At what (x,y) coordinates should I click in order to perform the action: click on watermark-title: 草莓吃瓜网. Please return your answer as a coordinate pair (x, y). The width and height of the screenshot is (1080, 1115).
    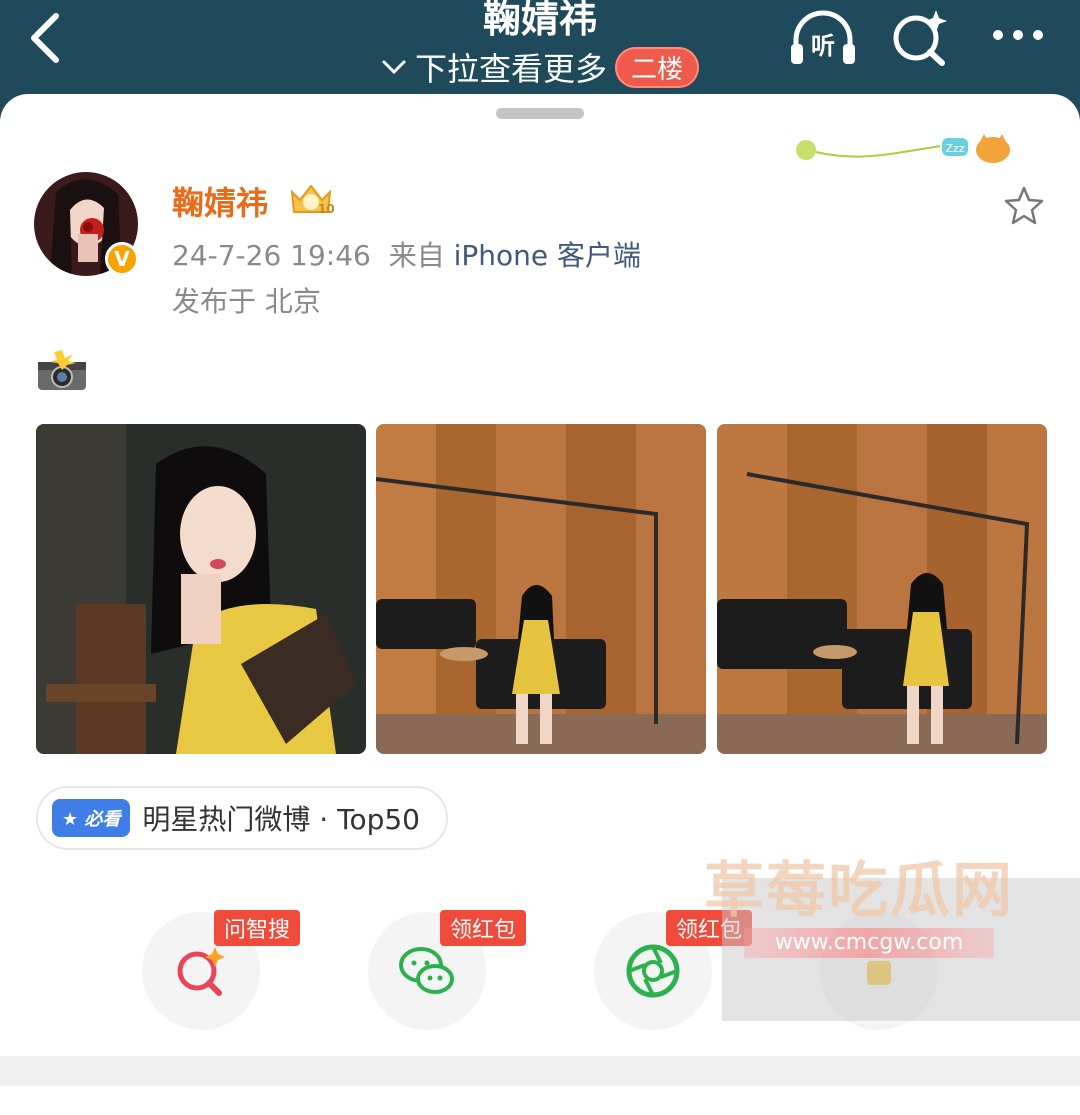
    Looking at the image, I should click on (859, 891).